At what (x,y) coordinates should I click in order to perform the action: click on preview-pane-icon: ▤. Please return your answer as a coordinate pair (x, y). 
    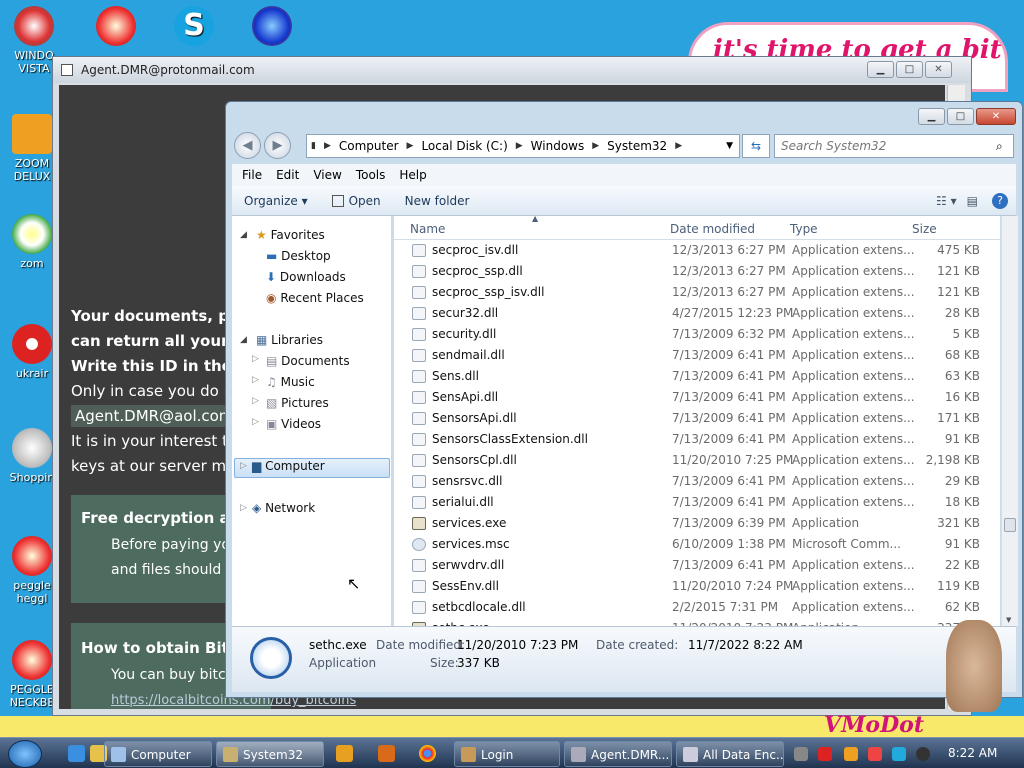
    Looking at the image, I should click on (979, 201).